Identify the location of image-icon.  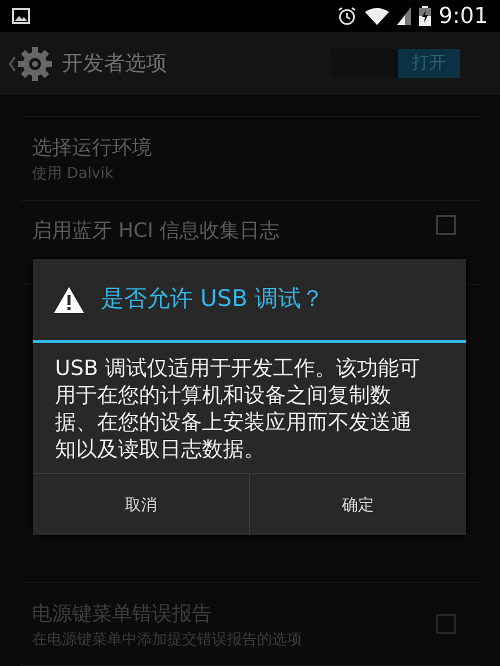
(21, 16).